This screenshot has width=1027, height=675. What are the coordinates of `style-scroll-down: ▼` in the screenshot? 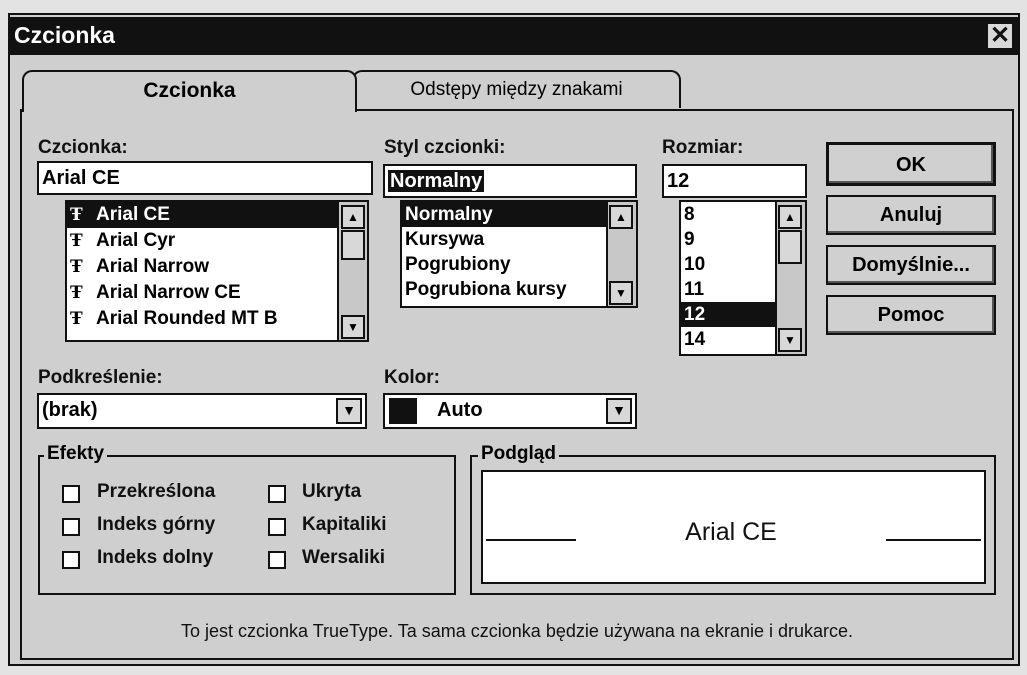 It's located at (621, 293).